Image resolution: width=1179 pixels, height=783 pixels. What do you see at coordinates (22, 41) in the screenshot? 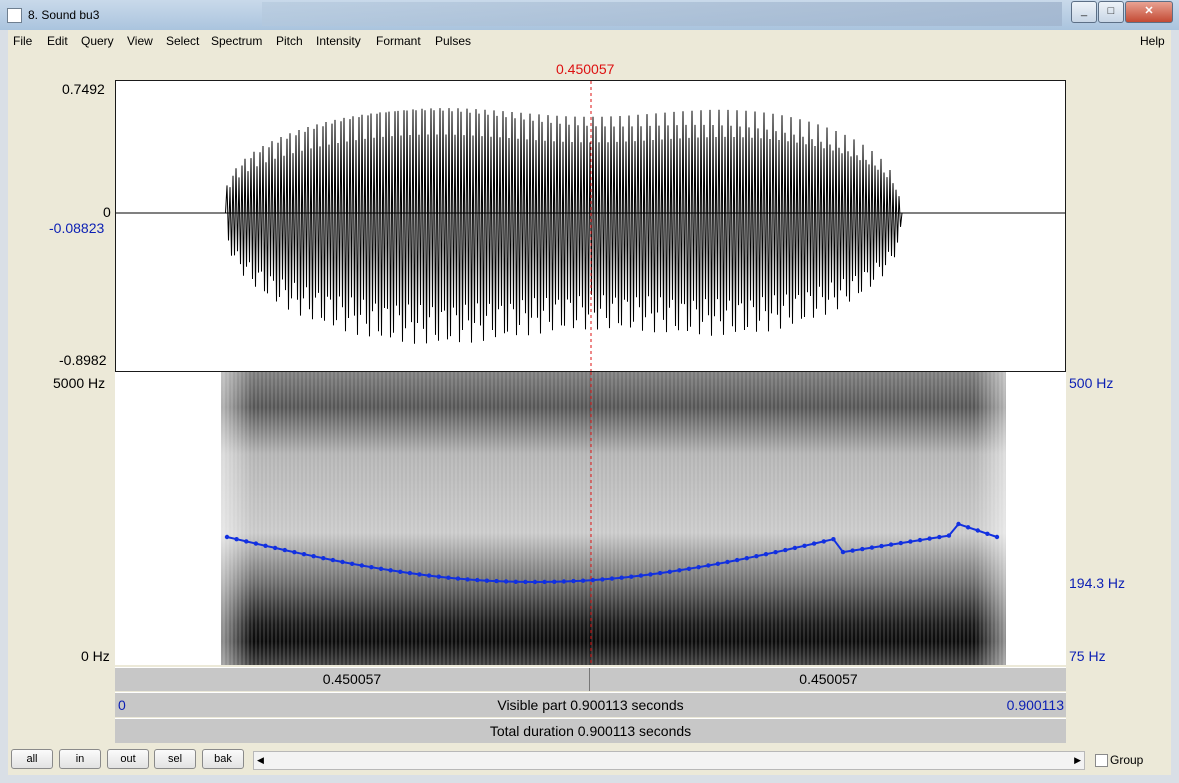
I see `menu-file: File` at bounding box center [22, 41].